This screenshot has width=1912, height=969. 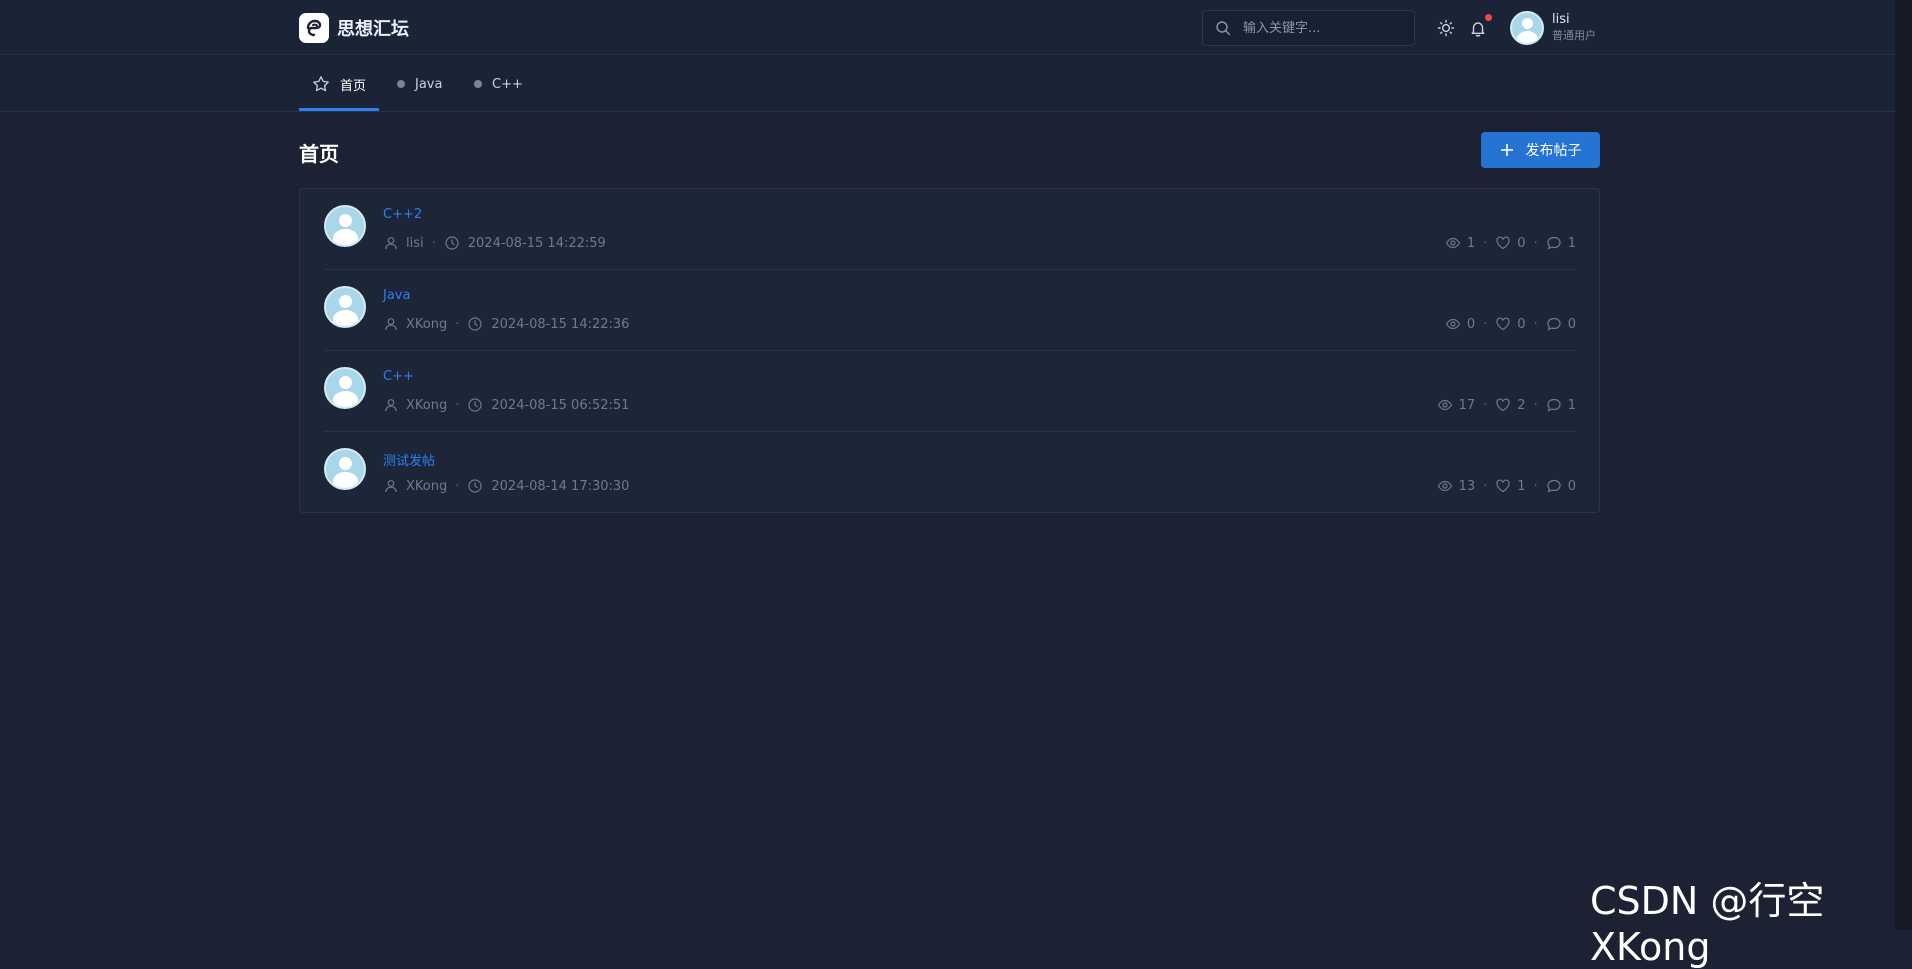 I want to click on brand-logo-icon, so click(x=314, y=28).